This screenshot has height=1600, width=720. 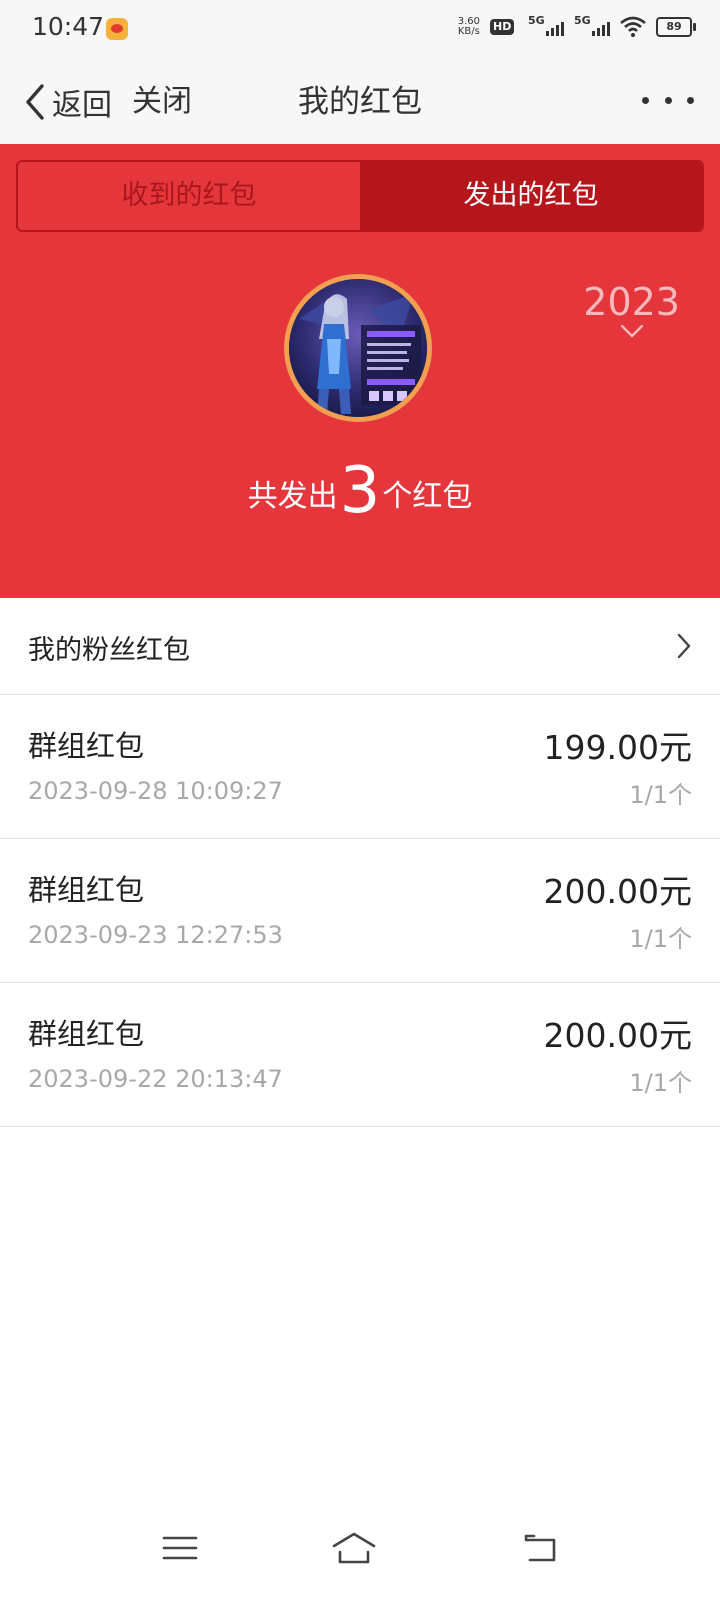 What do you see at coordinates (531, 196) in the screenshot?
I see `tab-sent: 发出的红包` at bounding box center [531, 196].